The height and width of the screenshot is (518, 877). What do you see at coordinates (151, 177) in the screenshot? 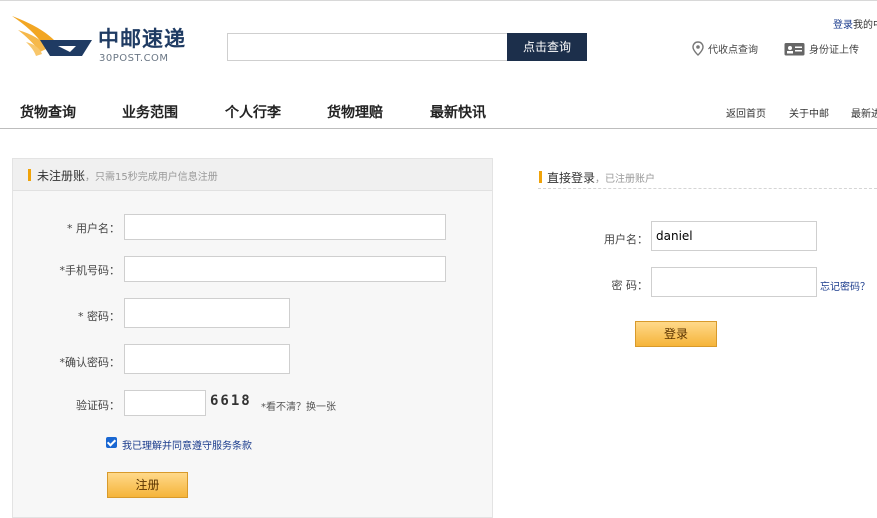
I see `register-hint: ，只需15秒完成用户信息注册` at bounding box center [151, 177].